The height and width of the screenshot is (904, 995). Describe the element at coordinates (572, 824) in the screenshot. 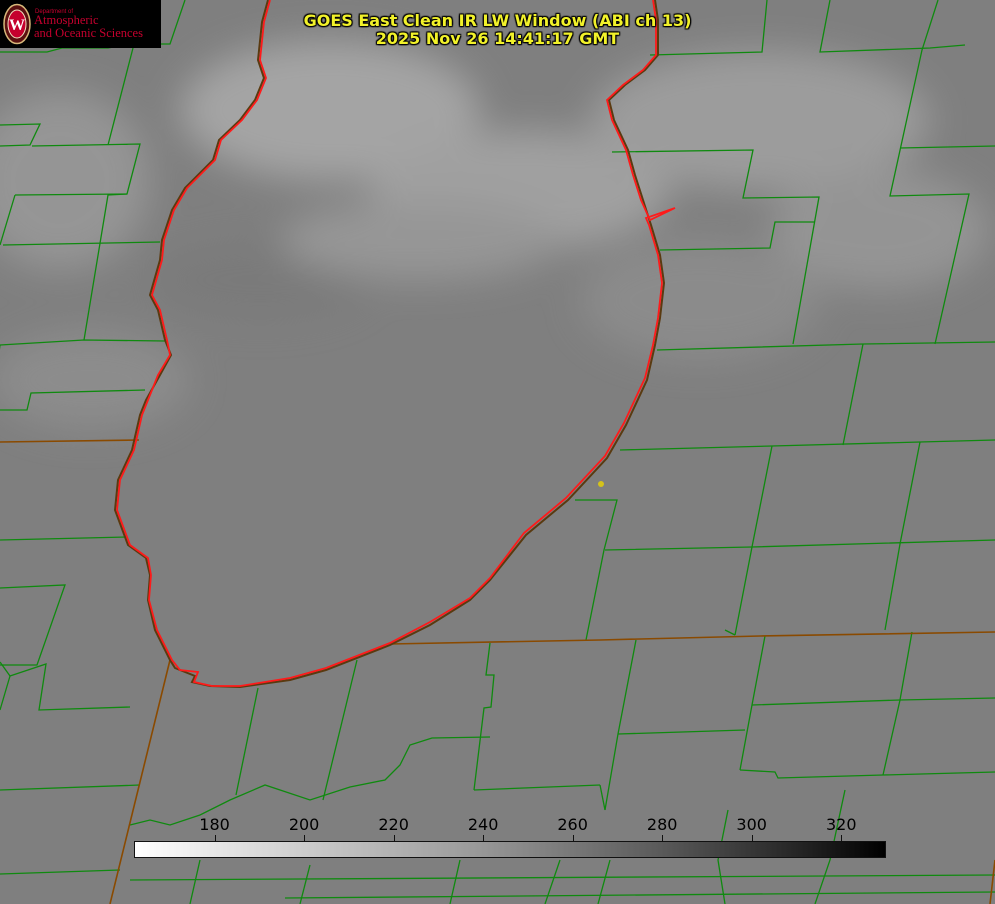

I see `colorbar-tick-label: 260` at that location.